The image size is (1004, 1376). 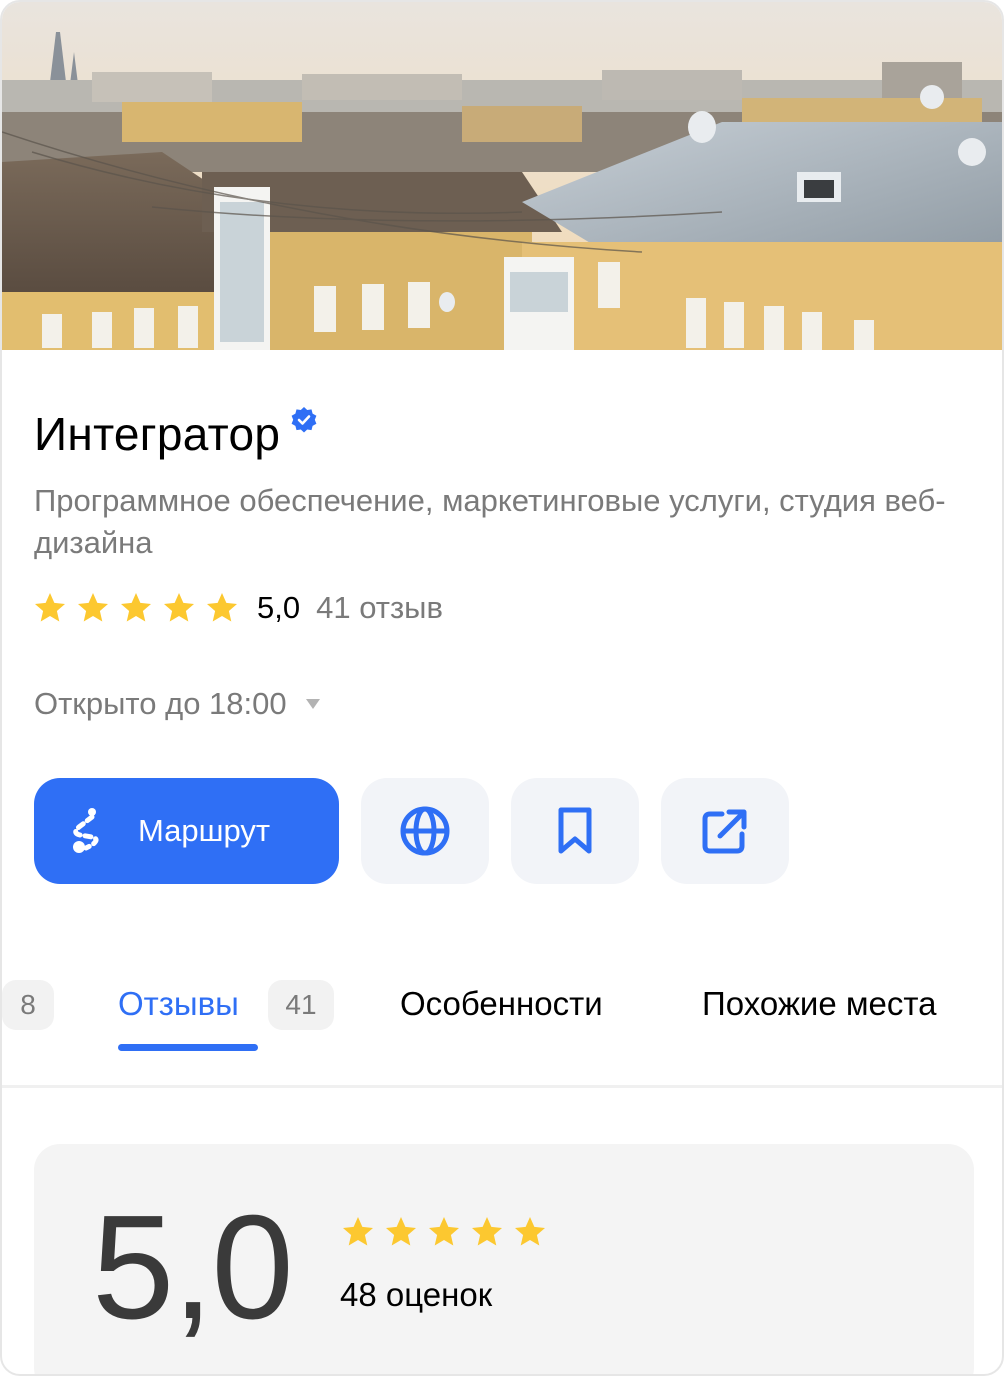 I want to click on tab-reviews-count: 41, so click(x=301, y=1005).